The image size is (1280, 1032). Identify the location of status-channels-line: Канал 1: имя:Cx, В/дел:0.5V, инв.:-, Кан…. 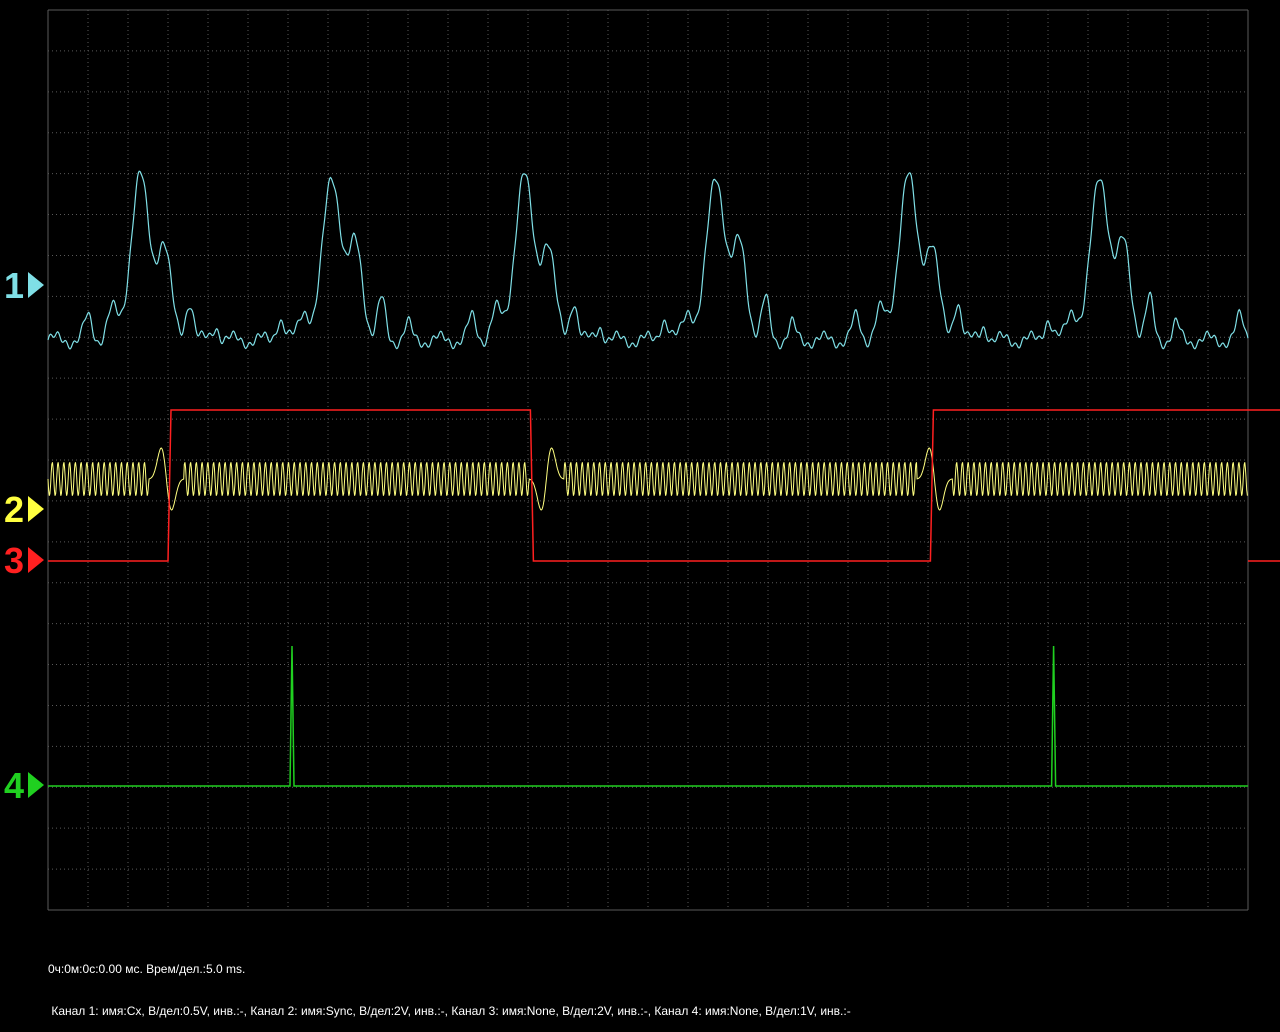
(449, 1011).